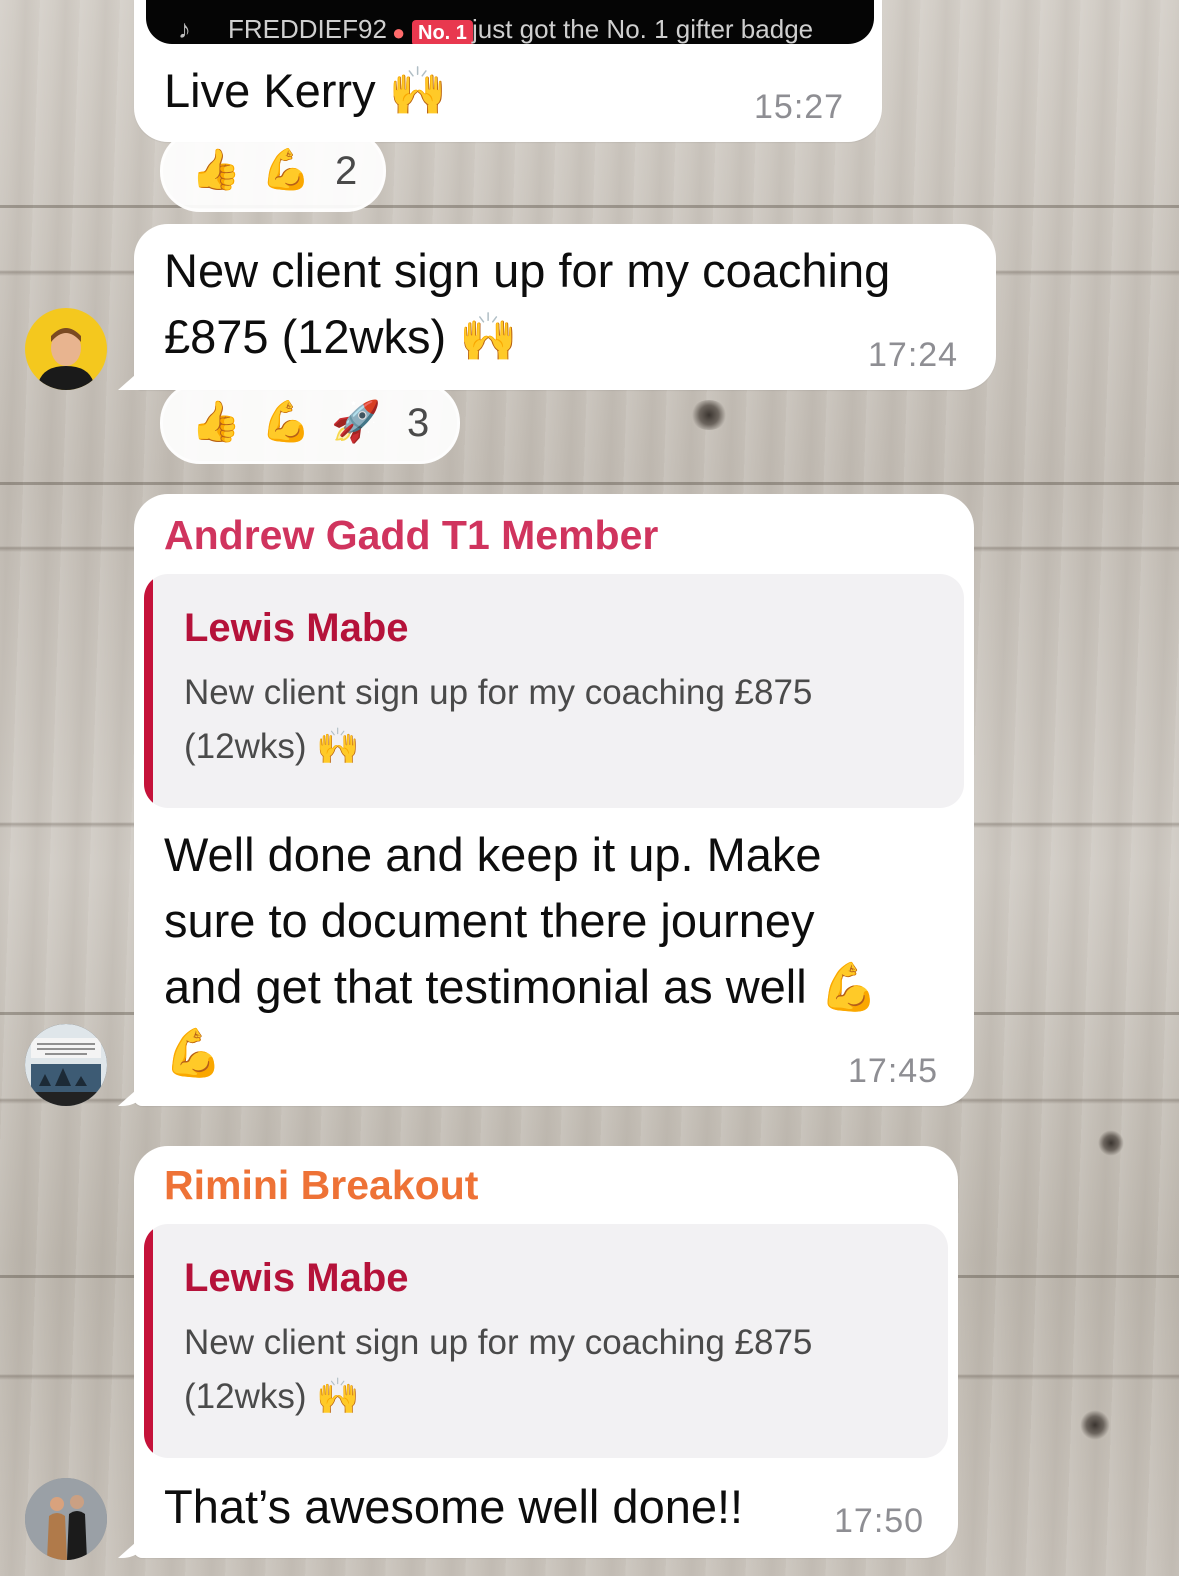  I want to click on message-time: 17:24, so click(913, 355).